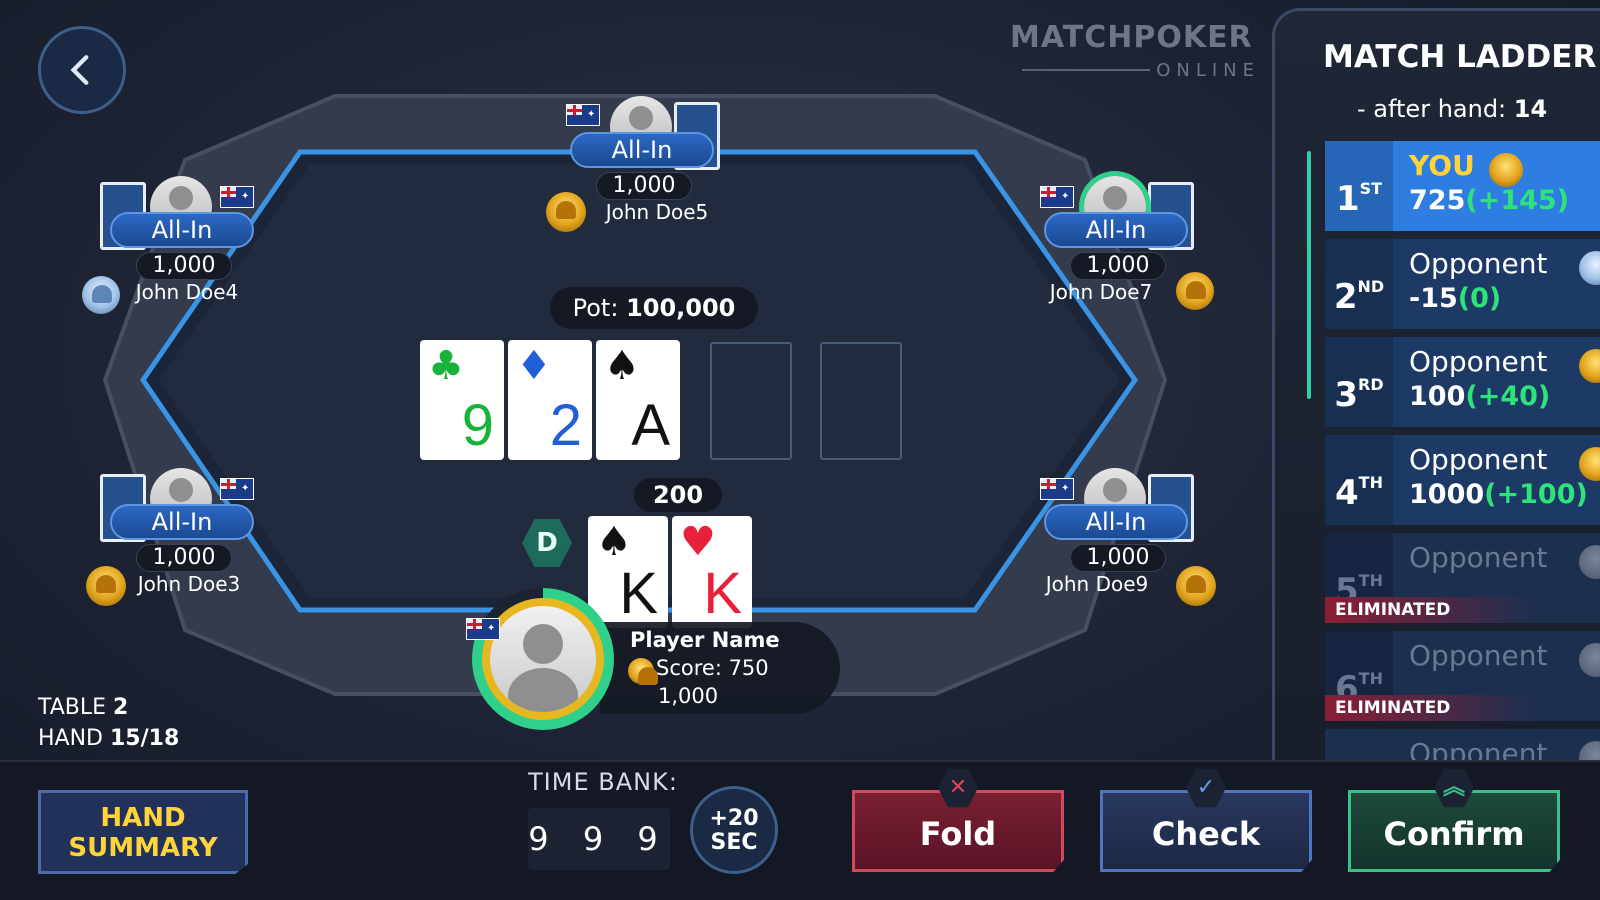 This screenshot has height=900, width=1600. Describe the element at coordinates (462, 400) in the screenshot. I see `board-card: ♣ 9` at that location.